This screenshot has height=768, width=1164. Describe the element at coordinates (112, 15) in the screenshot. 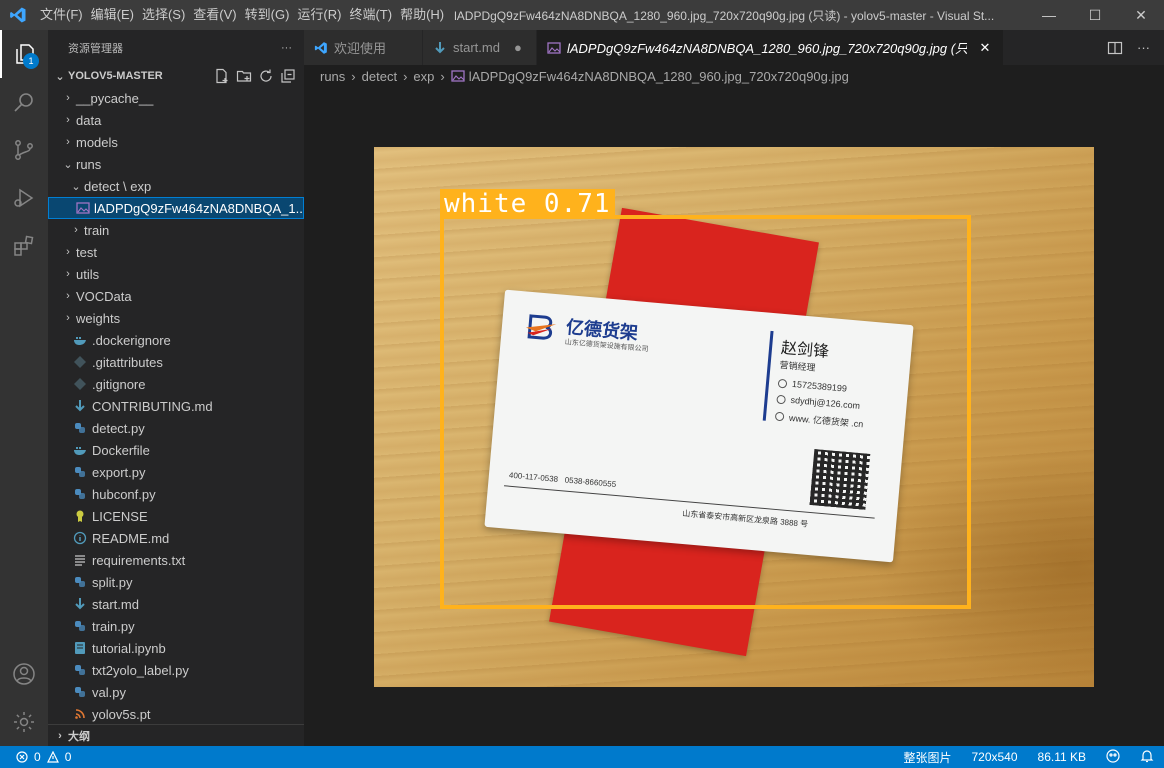

I see `menu-item: 编辑(E)` at that location.